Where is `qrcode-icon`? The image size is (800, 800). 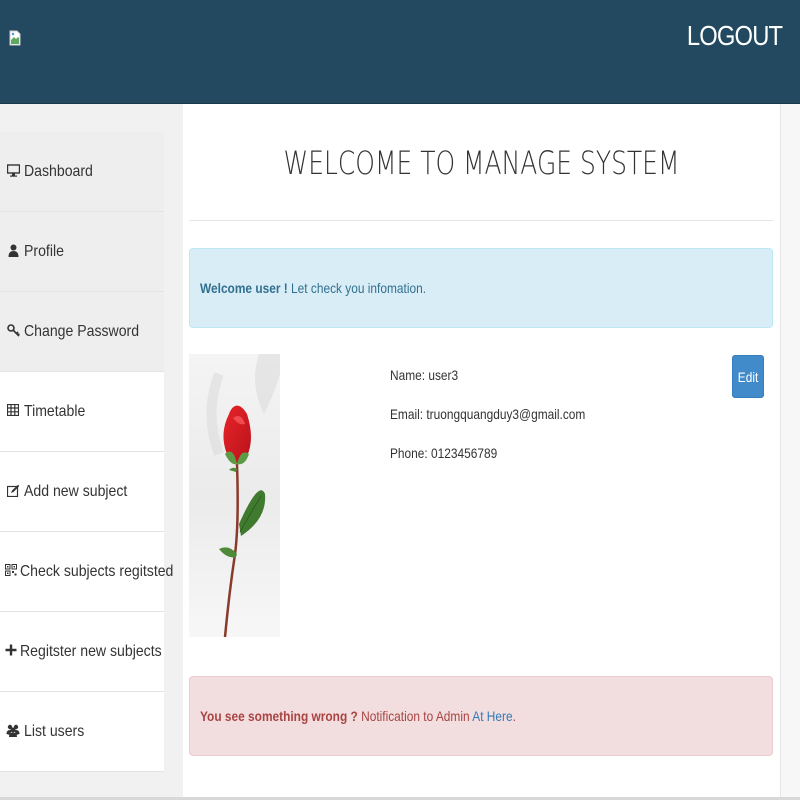
qrcode-icon is located at coordinates (11, 571).